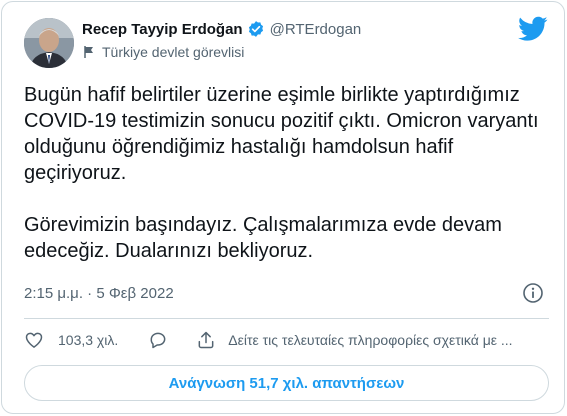  What do you see at coordinates (162, 29) in the screenshot?
I see `author-name: Recep Tayyip Erdoğan` at bounding box center [162, 29].